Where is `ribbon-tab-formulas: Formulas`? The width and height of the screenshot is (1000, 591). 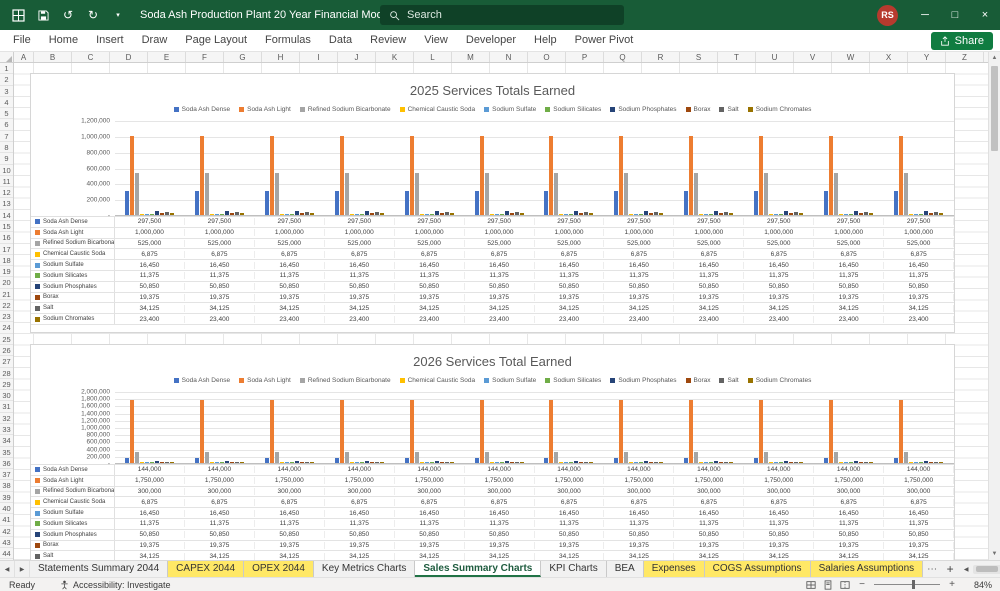 ribbon-tab-formulas: Formulas is located at coordinates (288, 40).